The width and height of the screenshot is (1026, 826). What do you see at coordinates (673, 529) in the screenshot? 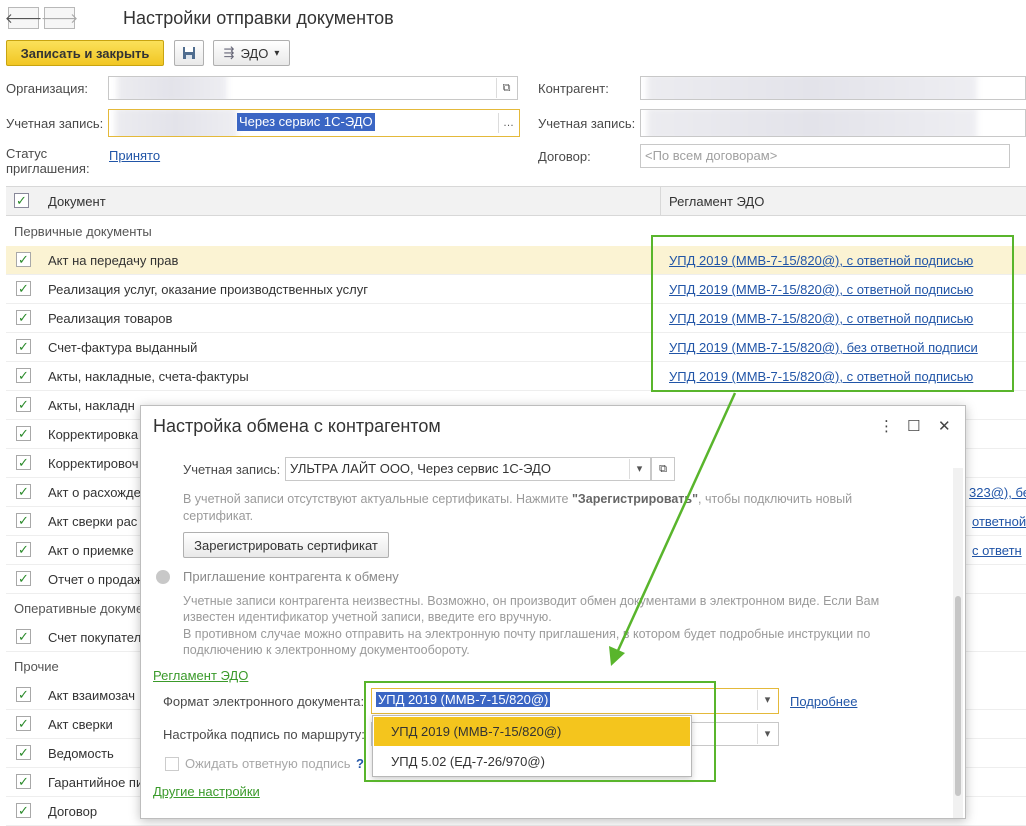
I see `annotation-arrow` at bounding box center [673, 529].